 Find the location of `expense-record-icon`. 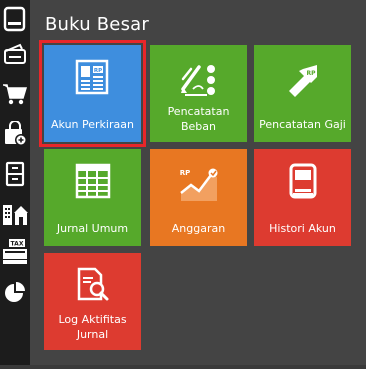

expense-record-icon is located at coordinates (197, 80).